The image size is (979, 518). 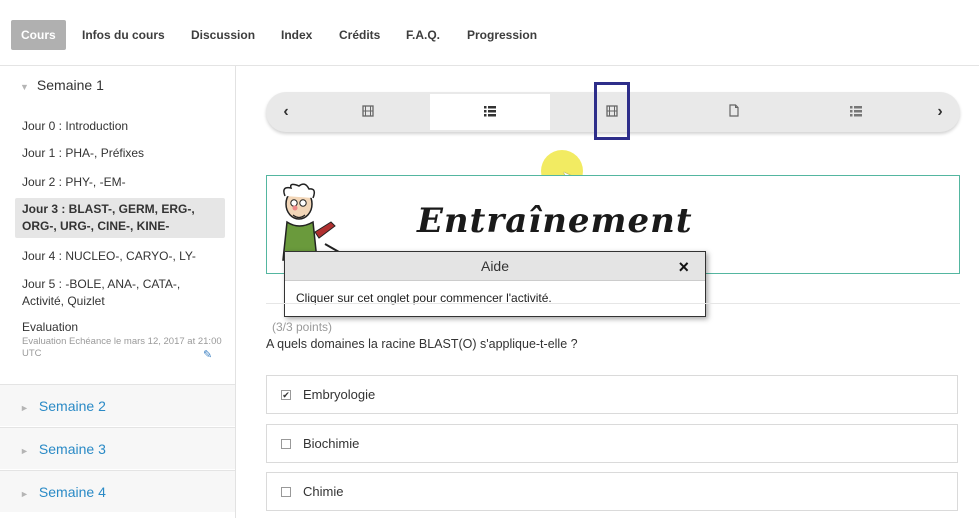 I want to click on week-4-header: ► Semaine 4, so click(x=117, y=491).